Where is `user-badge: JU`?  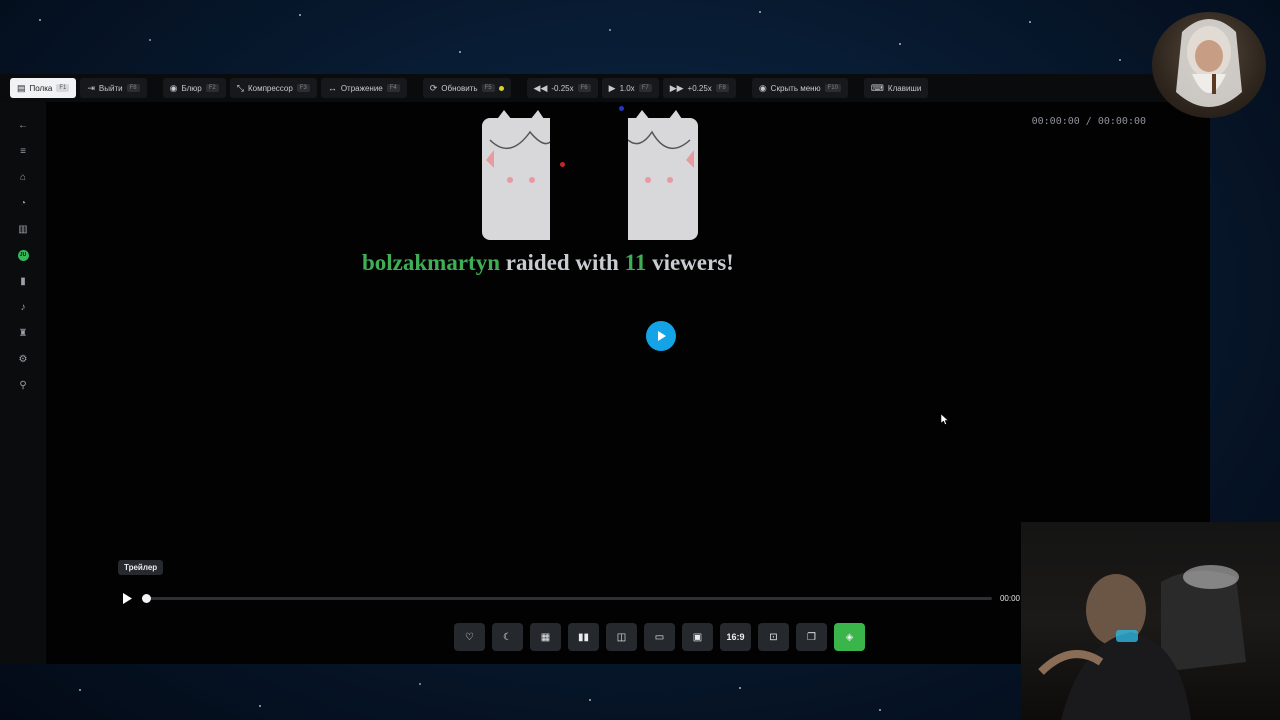 user-badge: JU is located at coordinates (23, 255).